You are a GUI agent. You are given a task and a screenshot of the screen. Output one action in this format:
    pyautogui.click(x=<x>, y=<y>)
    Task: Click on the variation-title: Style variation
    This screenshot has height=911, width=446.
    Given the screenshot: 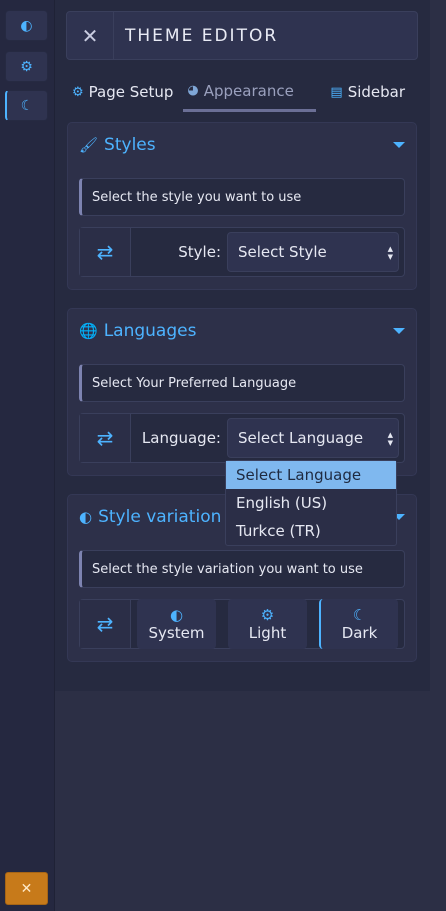 What is the action you would take?
    pyautogui.click(x=160, y=517)
    